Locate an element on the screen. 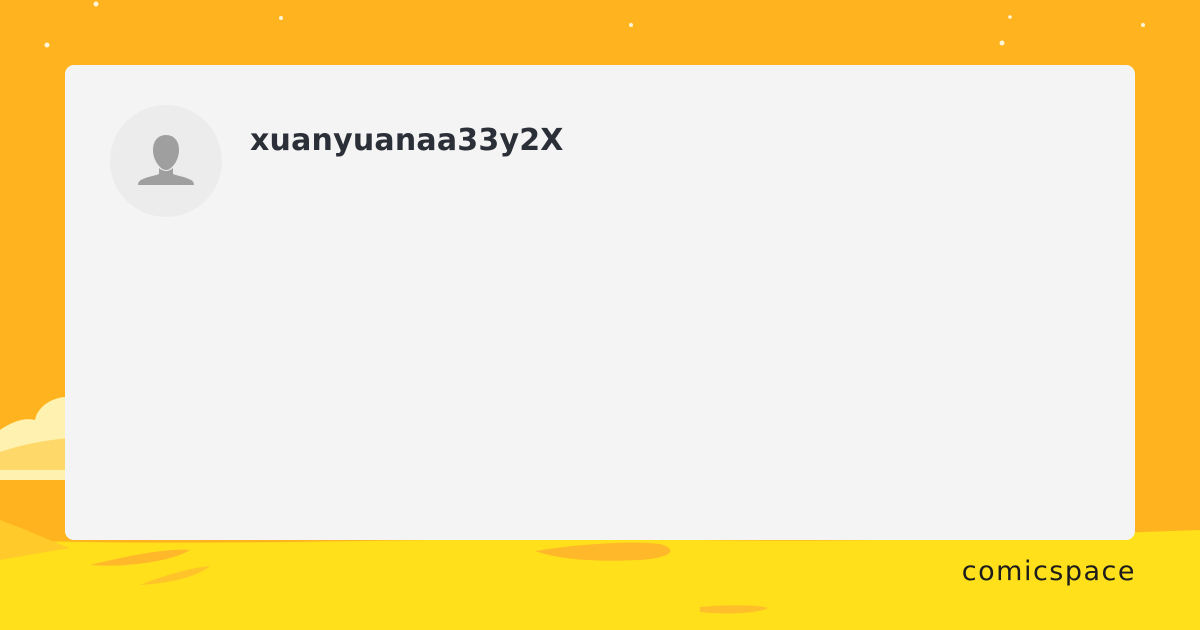  username: xuanyuanaa33y2X is located at coordinates (407, 140).